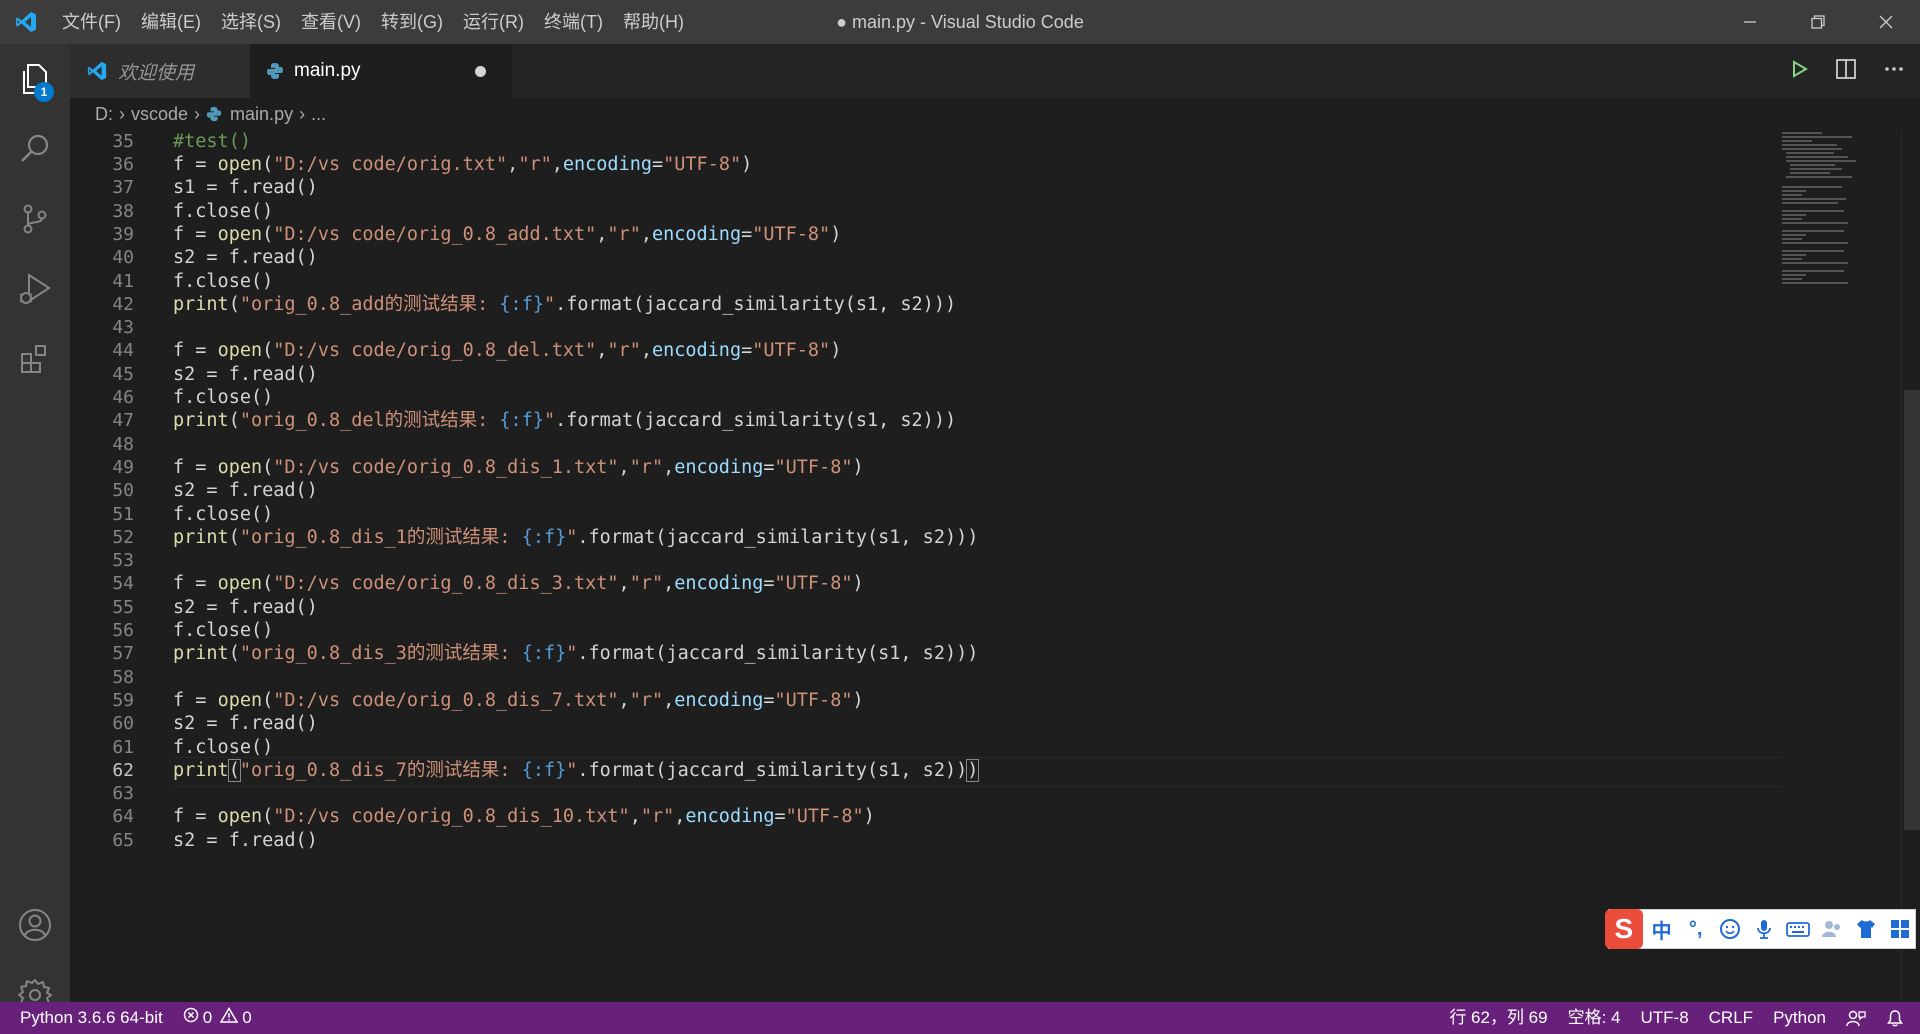 The height and width of the screenshot is (1034, 1920). I want to click on language-mode: Python, so click(1799, 1018).